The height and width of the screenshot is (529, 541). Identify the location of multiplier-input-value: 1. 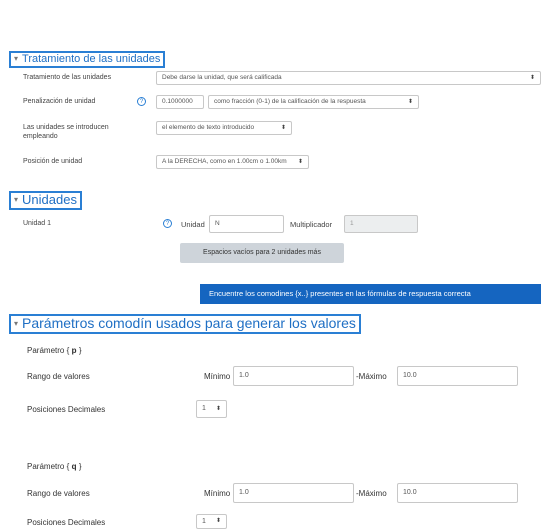
(352, 223).